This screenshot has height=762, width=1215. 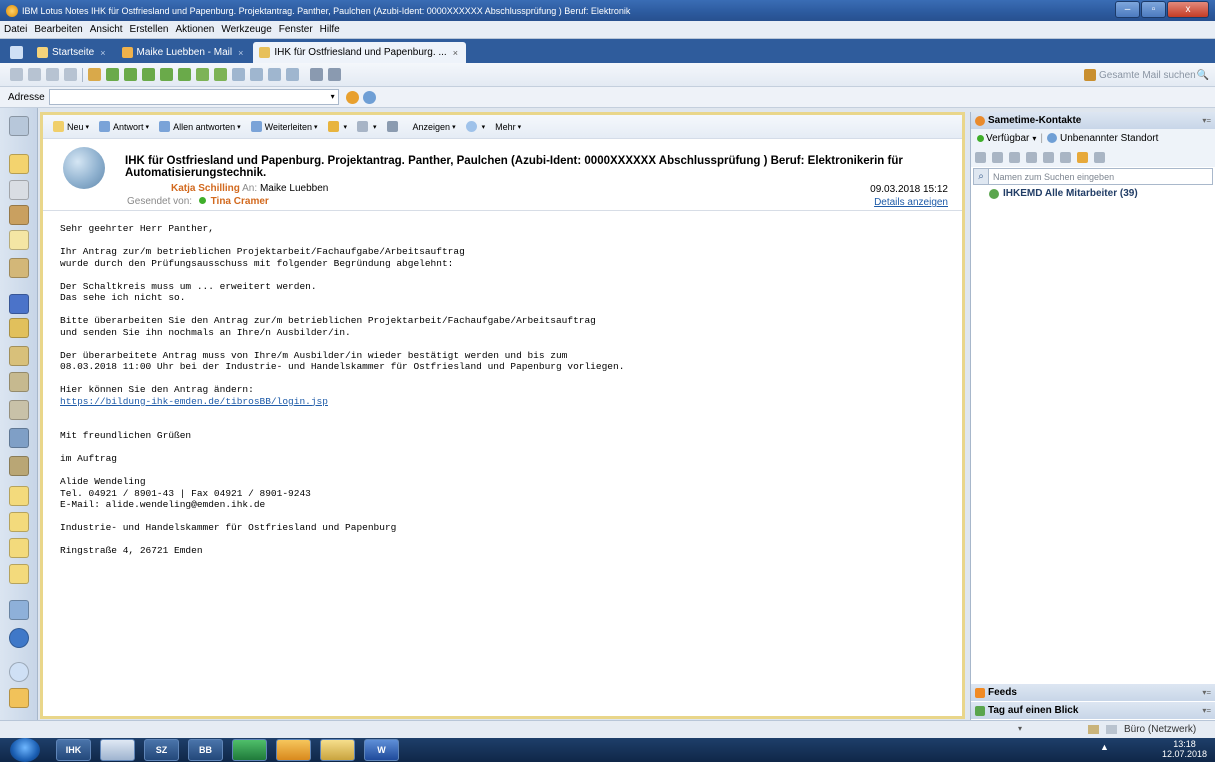 I want to click on menu-bearbeiten: Bearbeiten, so click(x=58, y=29).